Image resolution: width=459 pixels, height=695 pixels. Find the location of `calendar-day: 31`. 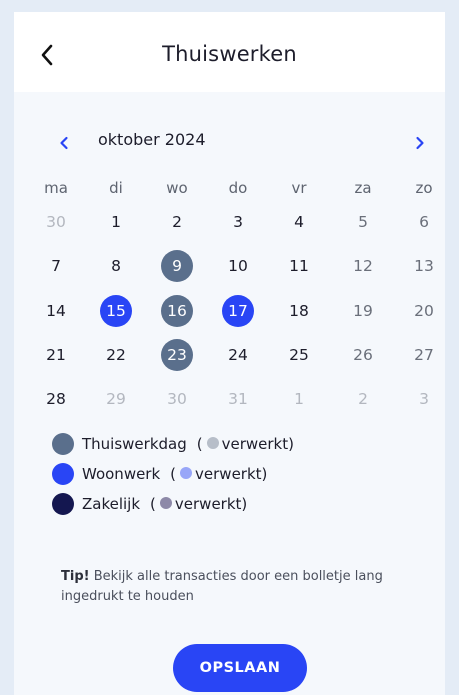

calendar-day: 31 is located at coordinates (238, 399).